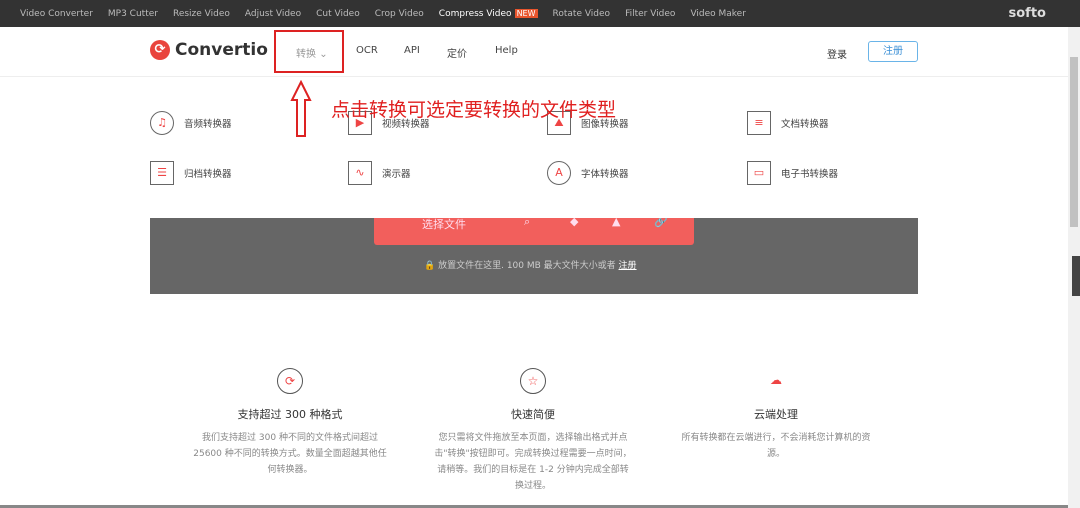  I want to click on nav-api: API, so click(412, 50).